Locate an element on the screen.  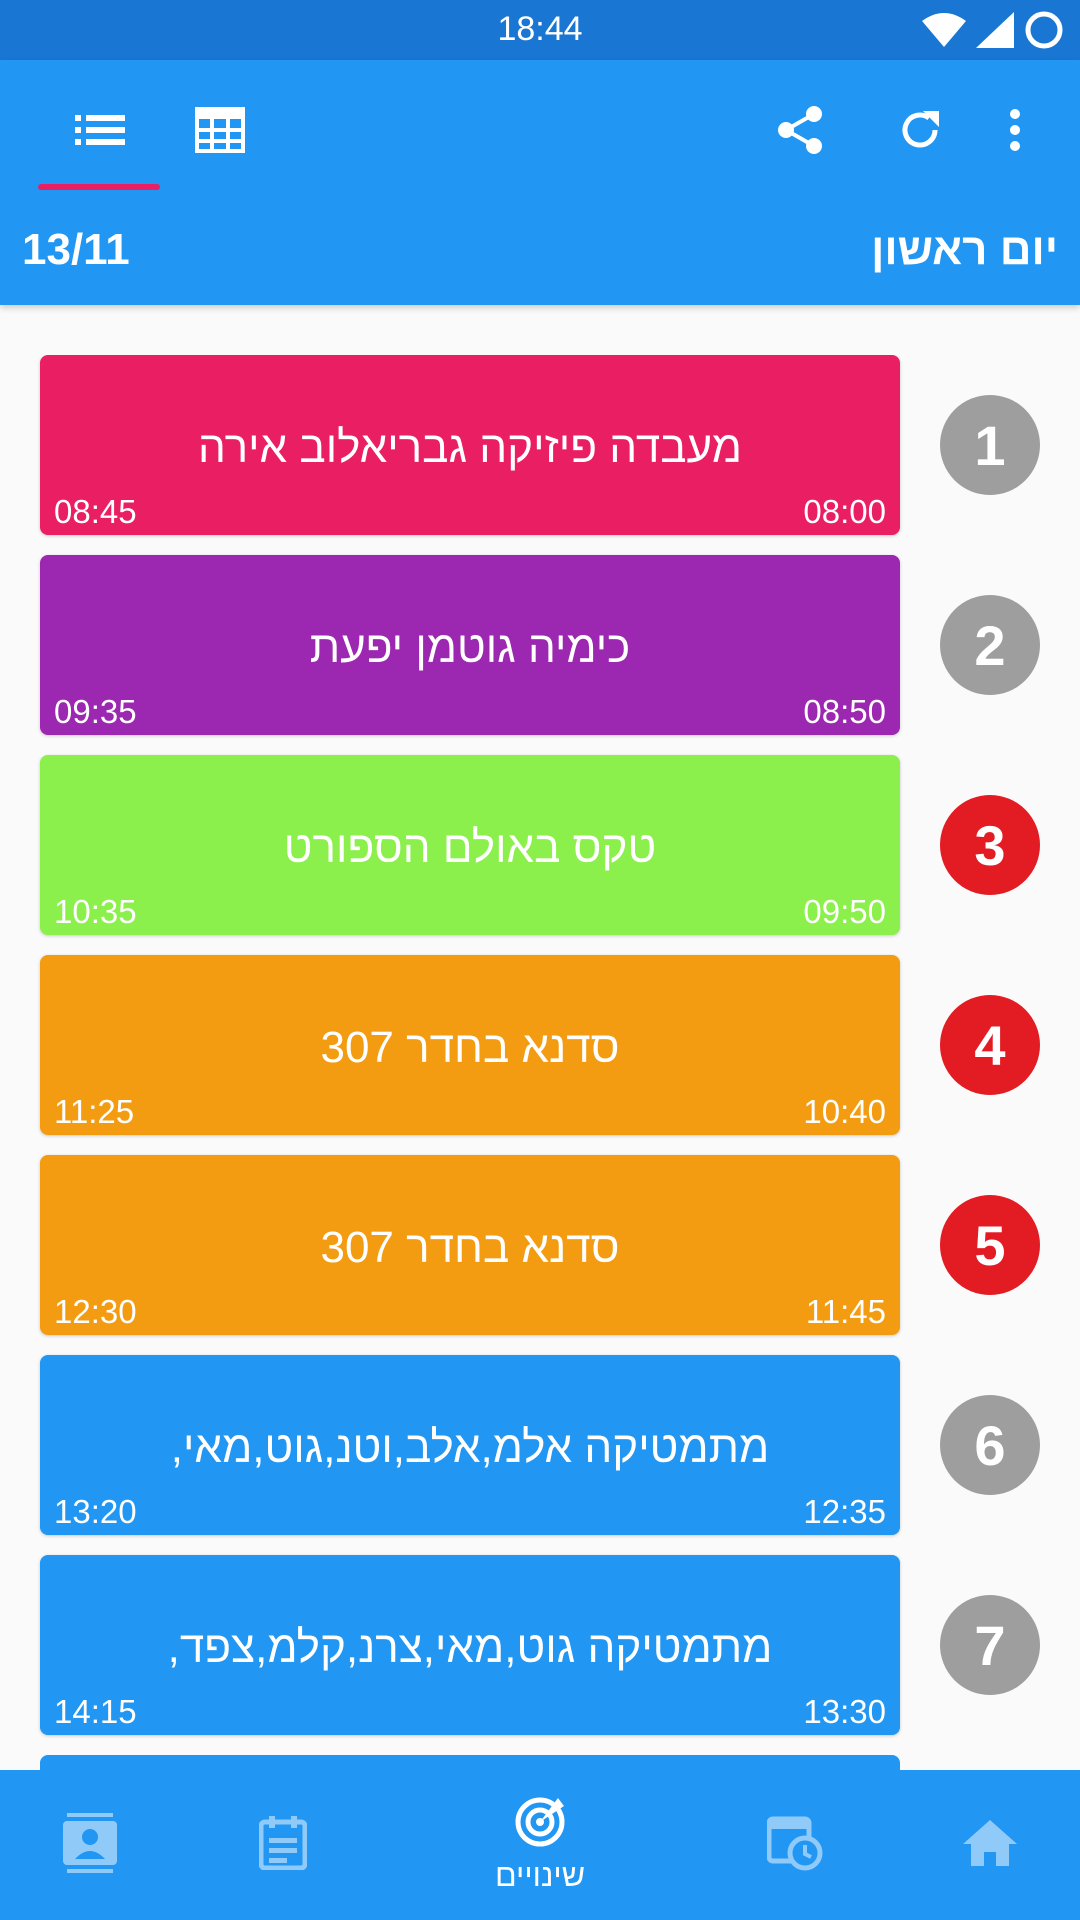
lesson-number-badge: 3 is located at coordinates (990, 845).